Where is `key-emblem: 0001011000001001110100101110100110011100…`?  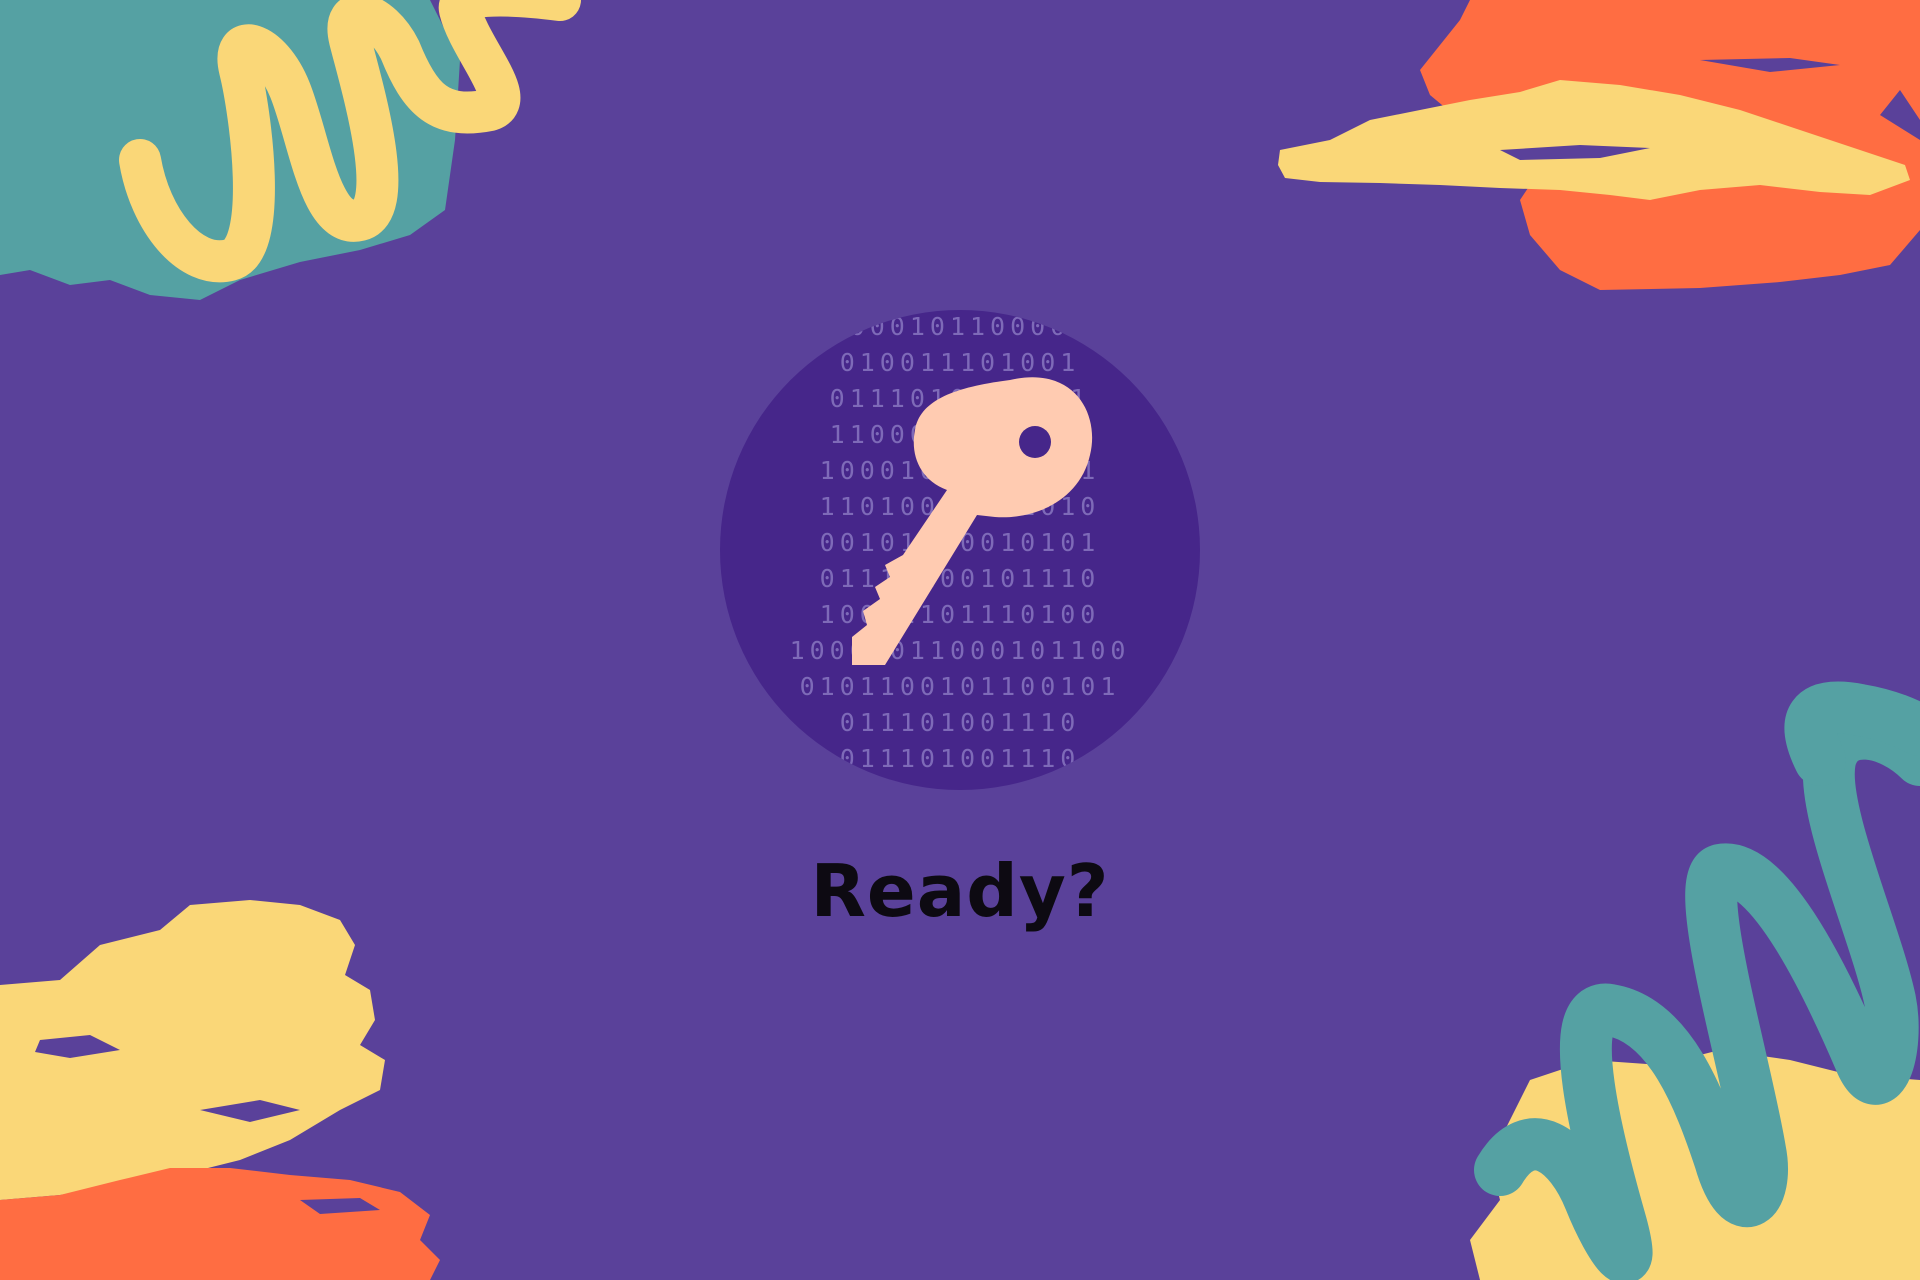
key-emblem: 0001011000001001110100101110100110011100… is located at coordinates (960, 550).